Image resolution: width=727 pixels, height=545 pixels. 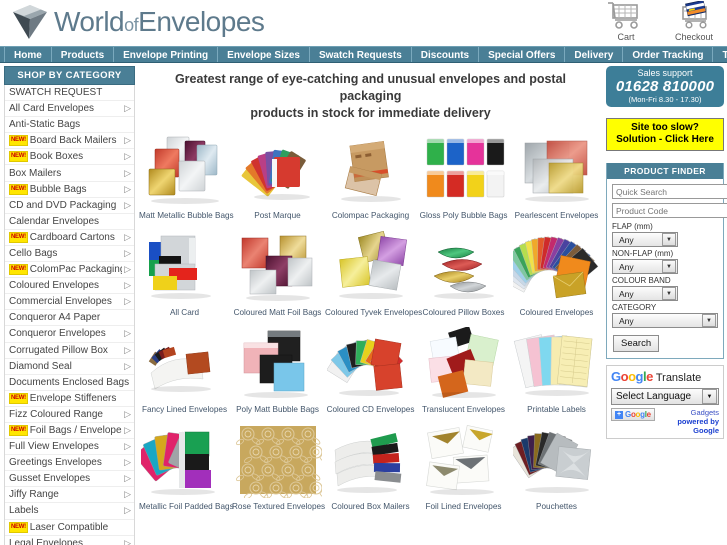 What do you see at coordinates (69, 463) in the screenshot?
I see `sidebar-item-greetings-envelopes: Greetings Envelopes ▷` at bounding box center [69, 463].